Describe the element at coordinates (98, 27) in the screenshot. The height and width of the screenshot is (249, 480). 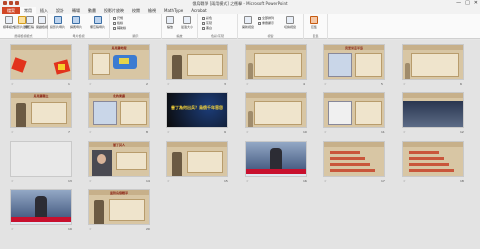
I see `ribbon-button-label: 備忘稿母片` at that location.